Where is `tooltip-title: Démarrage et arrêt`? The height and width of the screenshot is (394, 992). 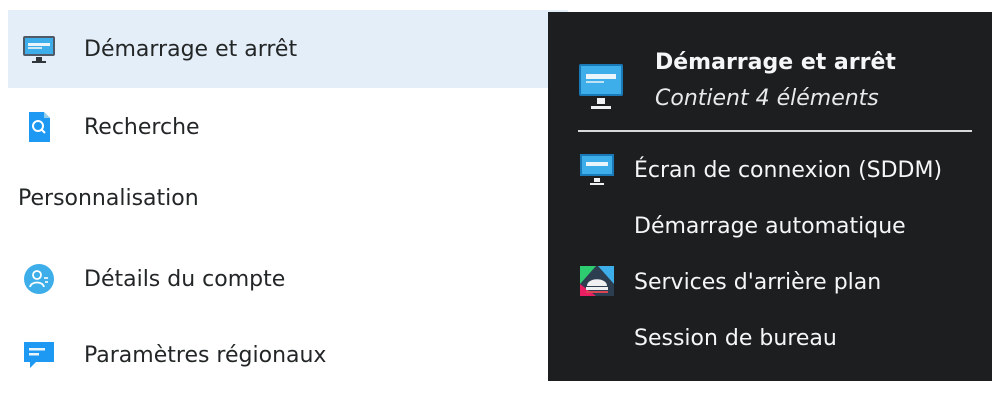
tooltip-title: Démarrage et arrêt is located at coordinates (775, 62).